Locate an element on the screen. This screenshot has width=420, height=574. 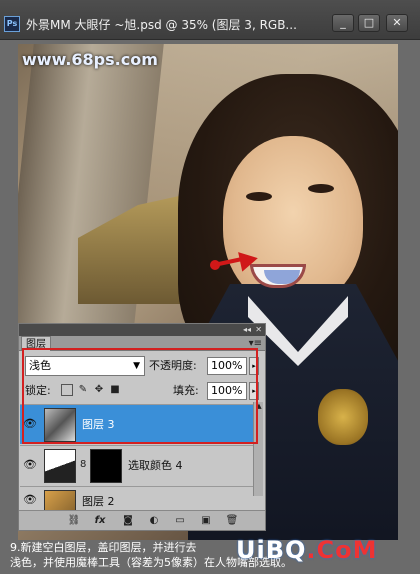
fx-icon: fx is located at coordinates (100, 521).